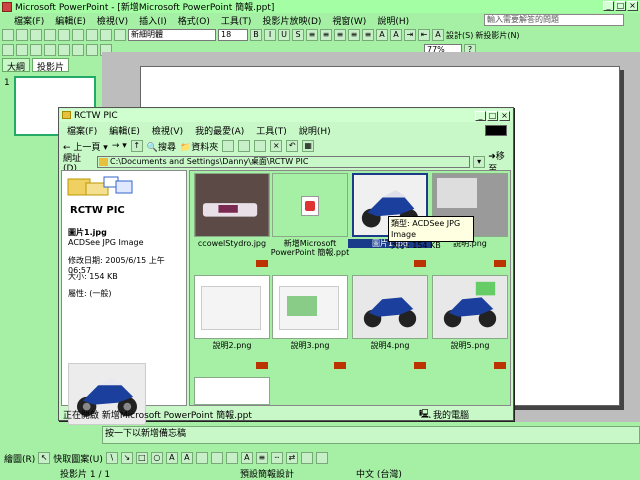 Image resolution: width=640 pixels, height=480 pixels. What do you see at coordinates (8, 50) in the screenshot?
I see `hyperlink-icon` at bounding box center [8, 50].